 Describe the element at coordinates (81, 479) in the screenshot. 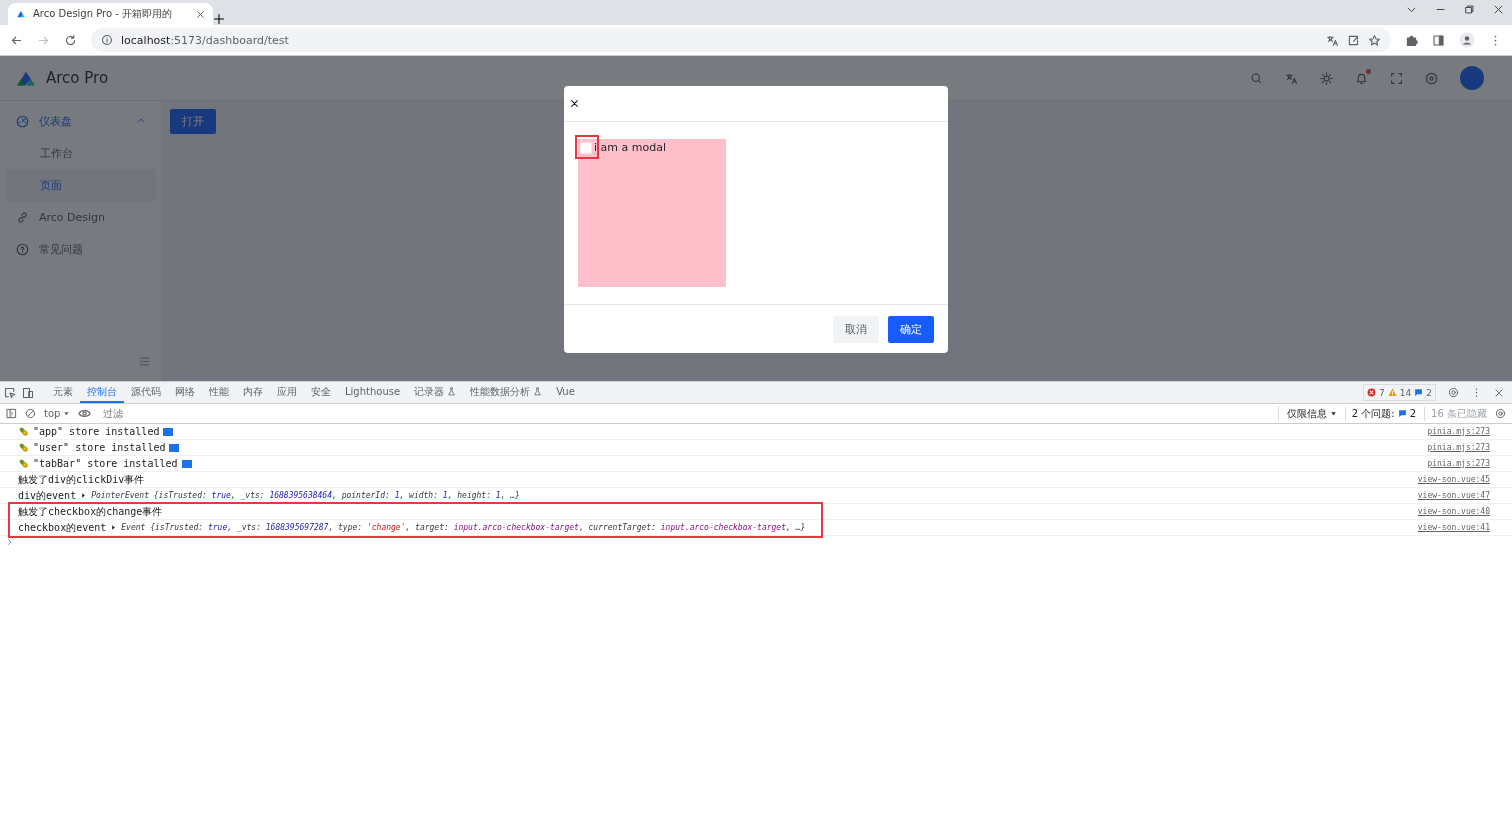

I see `log-message: 触发了div的clickDiv事件` at that location.